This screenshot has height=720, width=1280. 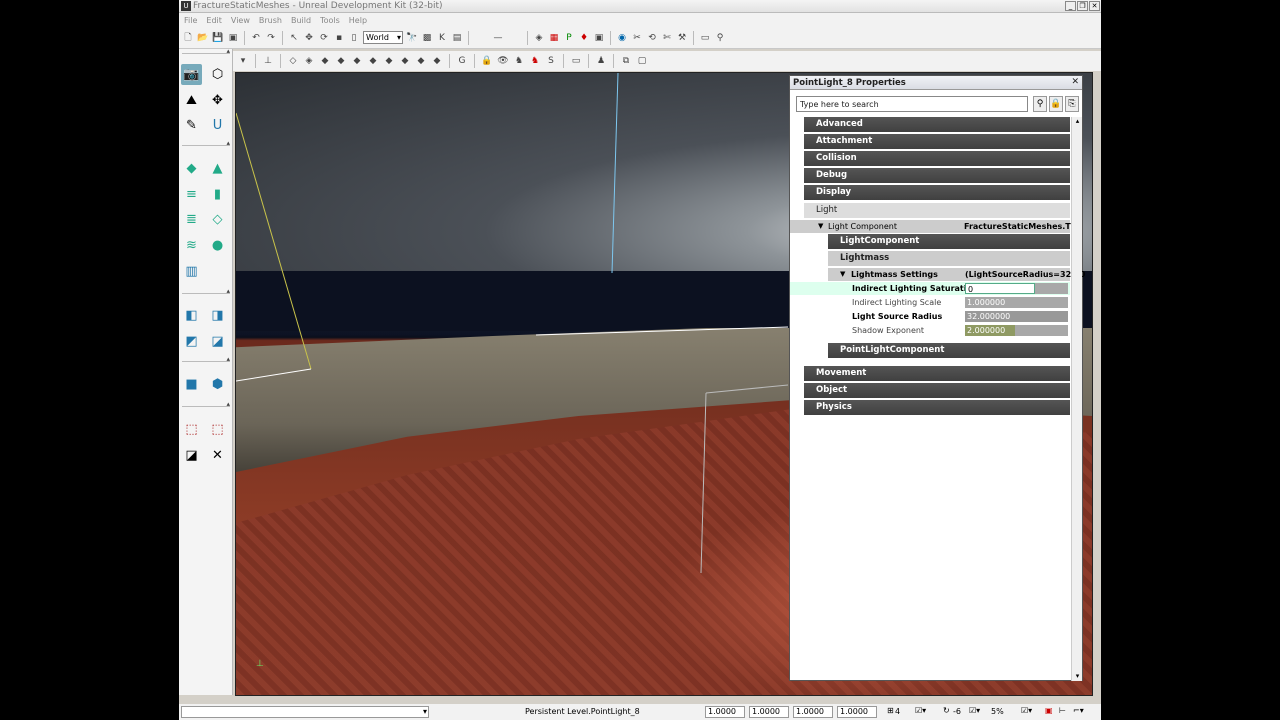 I want to click on volumetric-brush-icon: ▥, so click(x=191, y=271).